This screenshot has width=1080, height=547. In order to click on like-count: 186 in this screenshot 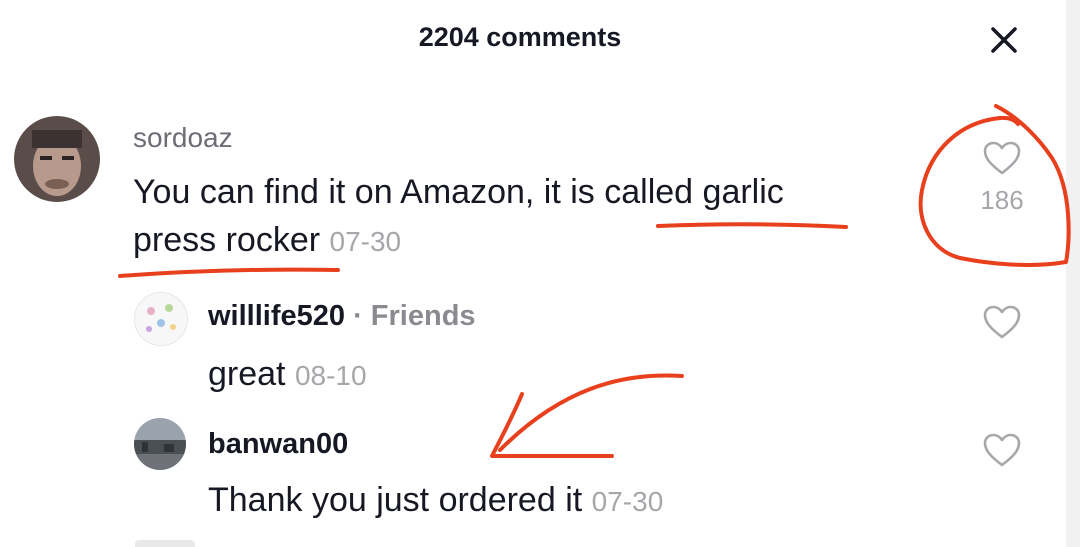, I will do `click(1002, 200)`.